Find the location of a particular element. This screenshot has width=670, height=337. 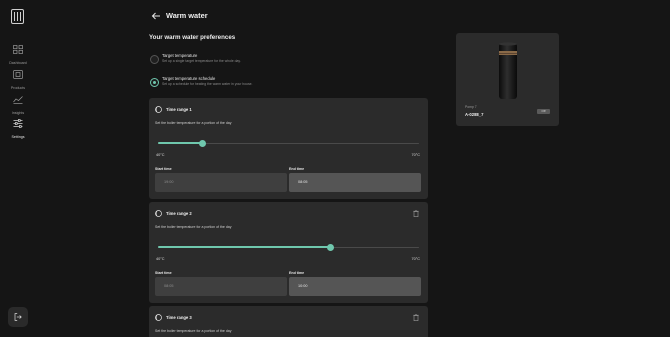

option-title: Target temperature is located at coordinates (180, 55).